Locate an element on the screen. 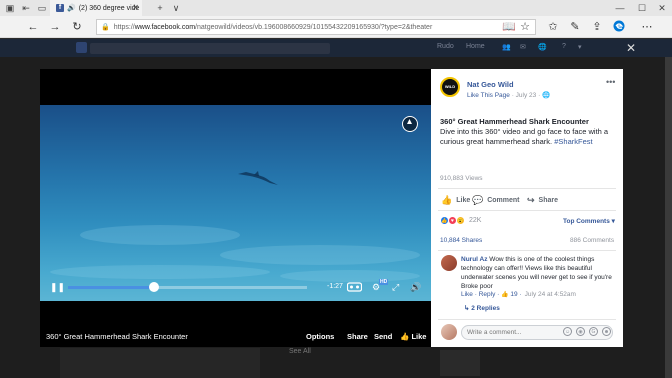  globe-icon: 🌐 is located at coordinates (546, 95).